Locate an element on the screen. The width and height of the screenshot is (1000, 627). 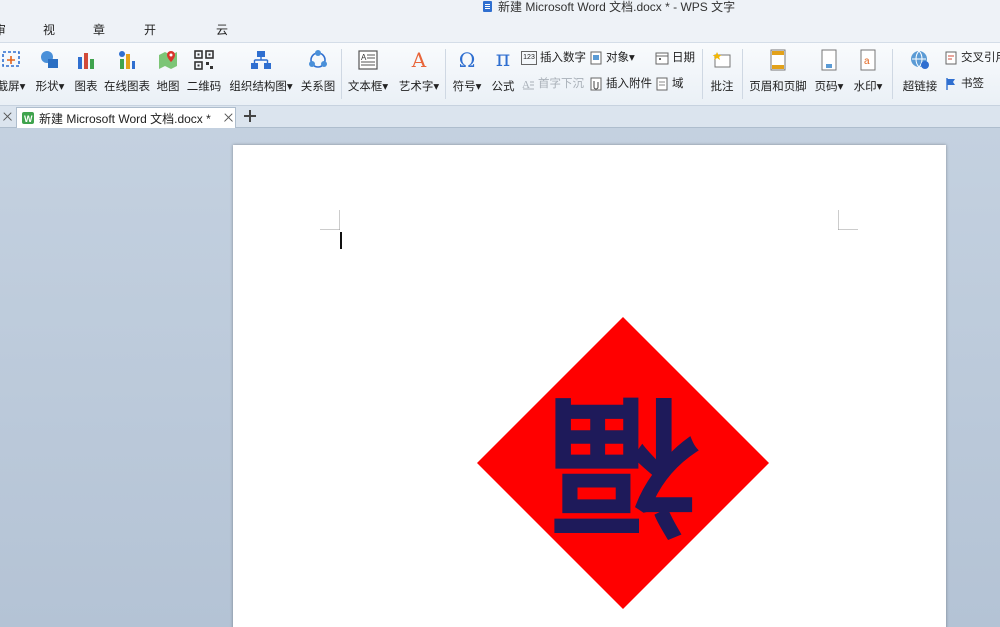
document-tab: W 新建 Microsoft Word 文档.docx * is located at coordinates (126, 117).